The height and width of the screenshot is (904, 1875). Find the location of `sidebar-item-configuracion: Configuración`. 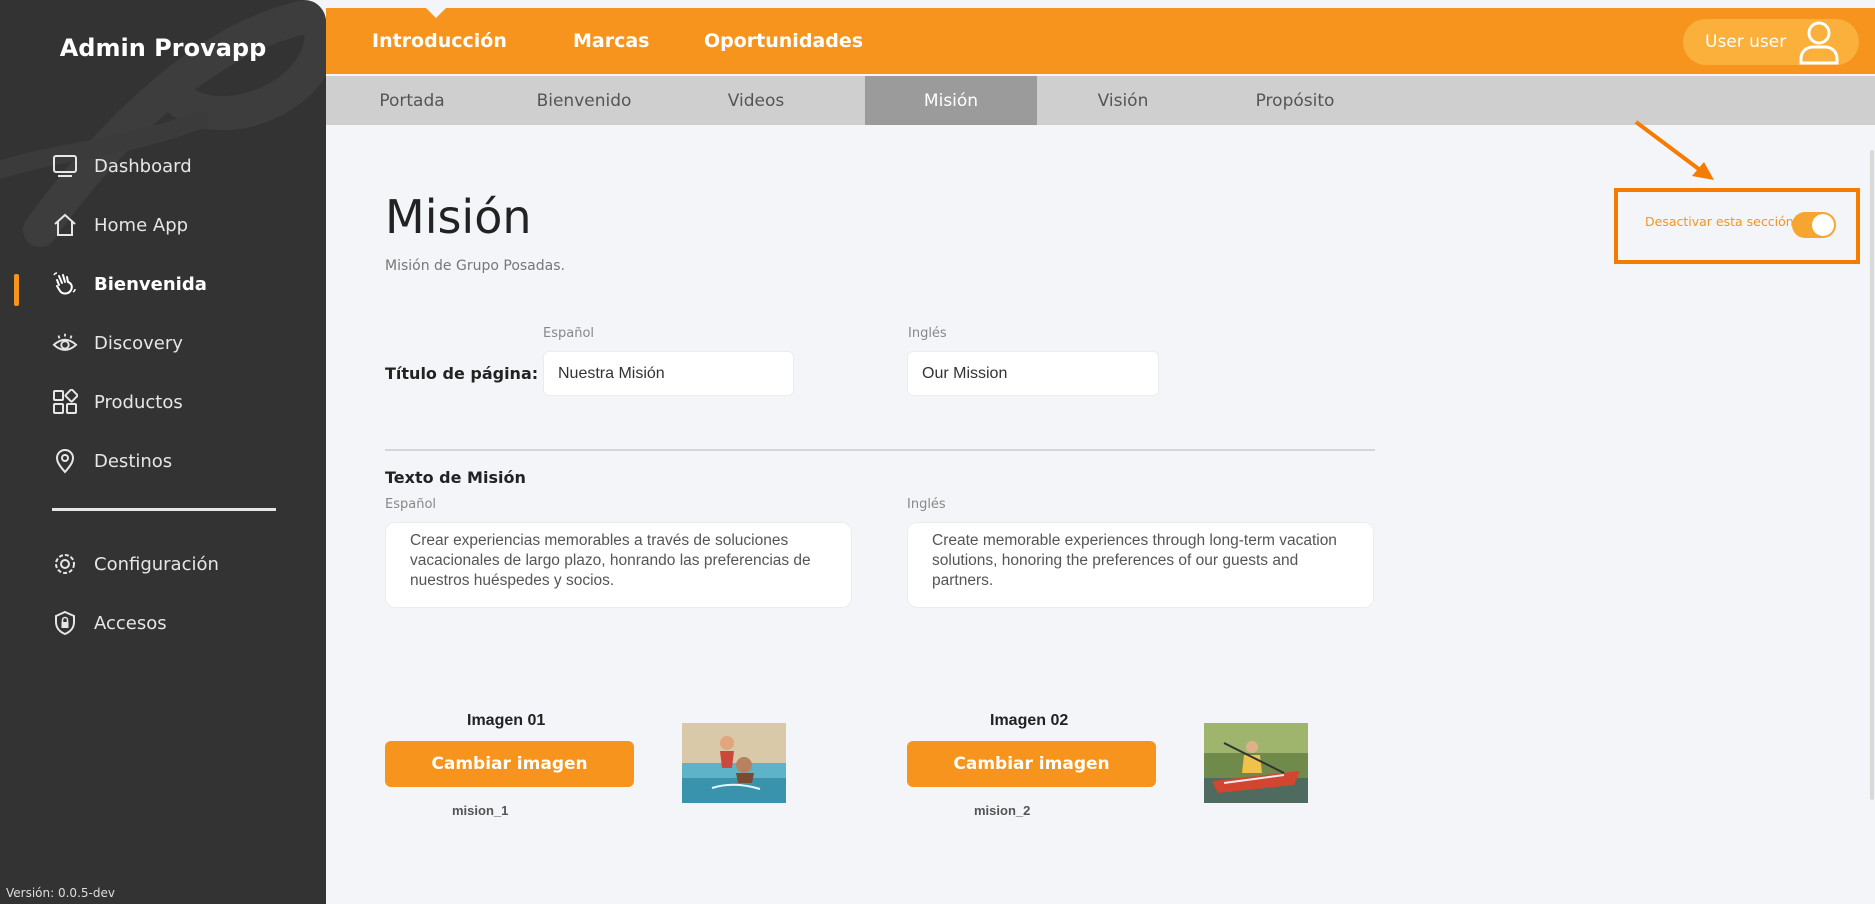

sidebar-item-configuracion: Configuración is located at coordinates (135, 564).